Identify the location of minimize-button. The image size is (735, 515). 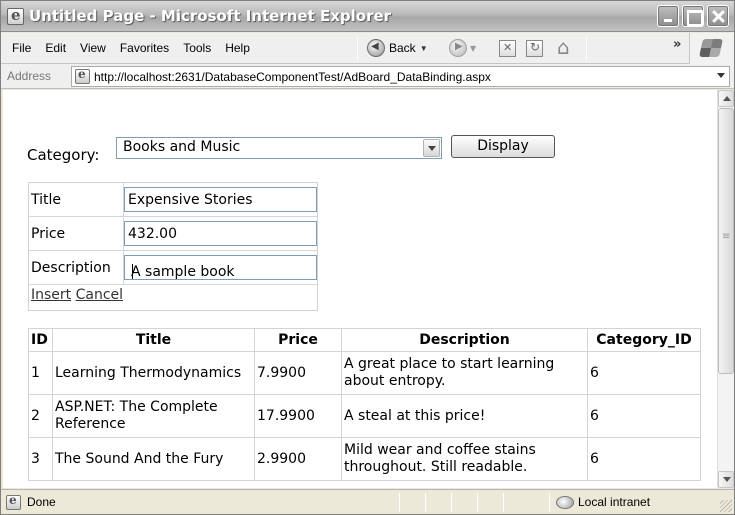
(668, 16).